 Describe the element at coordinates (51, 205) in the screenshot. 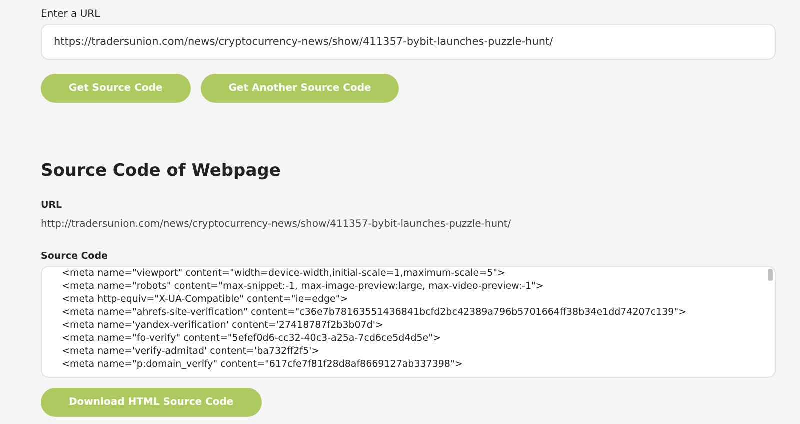

I see `url-heading: URL` at that location.